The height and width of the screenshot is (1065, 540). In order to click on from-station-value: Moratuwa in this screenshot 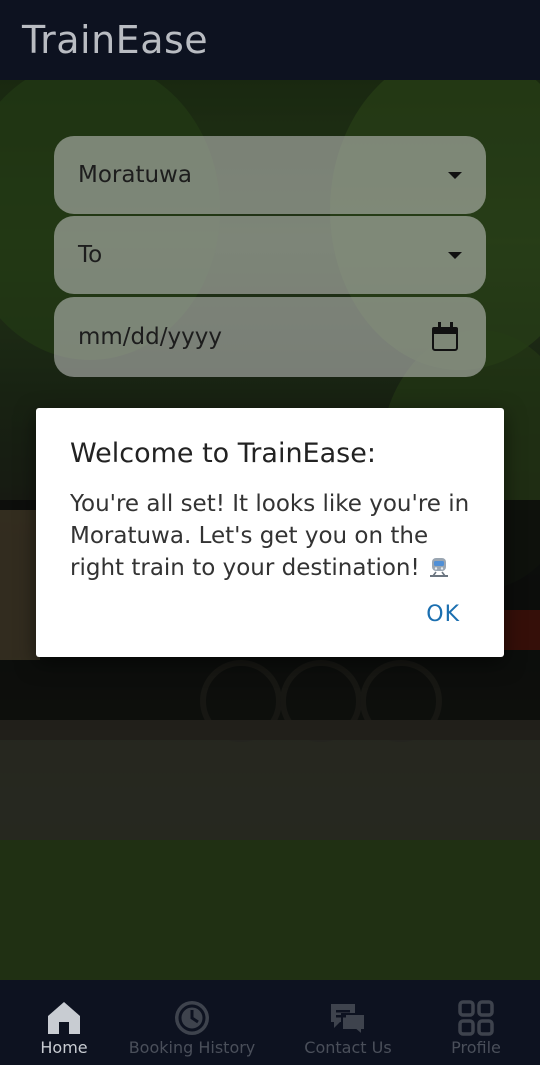, I will do `click(135, 175)`.